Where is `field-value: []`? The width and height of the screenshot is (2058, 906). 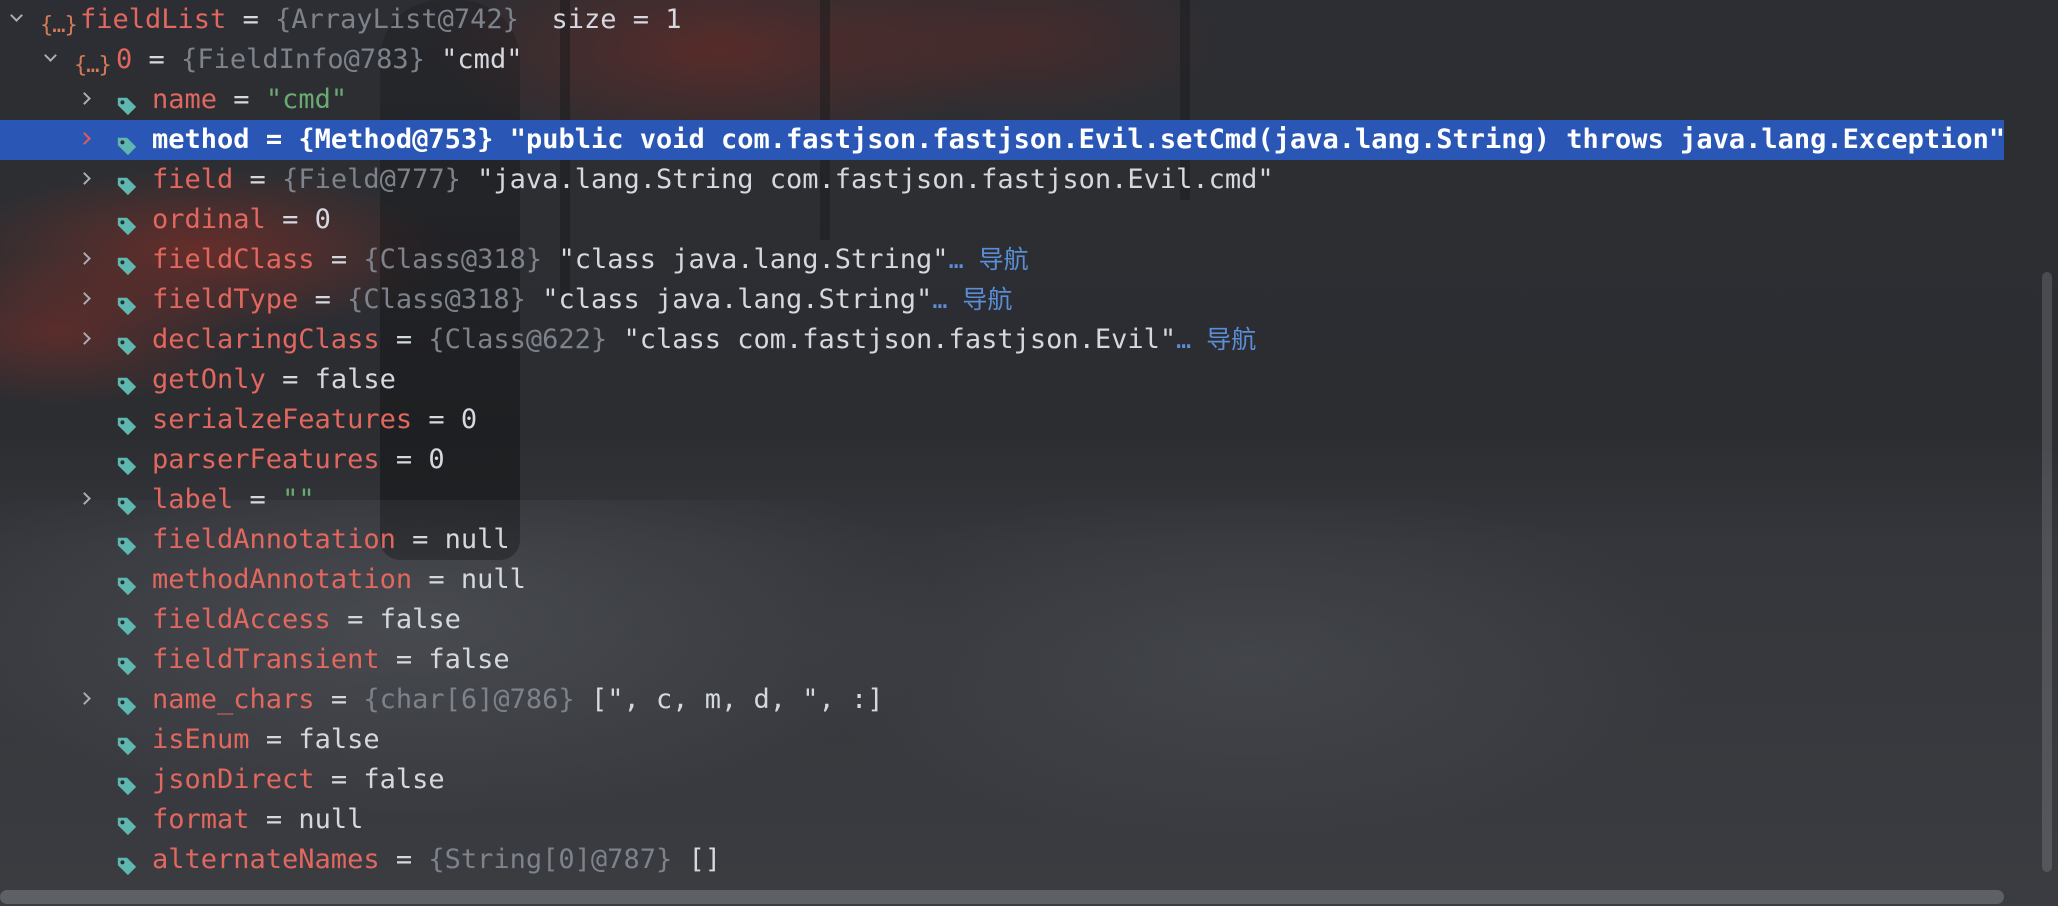
field-value: [] is located at coordinates (704, 859).